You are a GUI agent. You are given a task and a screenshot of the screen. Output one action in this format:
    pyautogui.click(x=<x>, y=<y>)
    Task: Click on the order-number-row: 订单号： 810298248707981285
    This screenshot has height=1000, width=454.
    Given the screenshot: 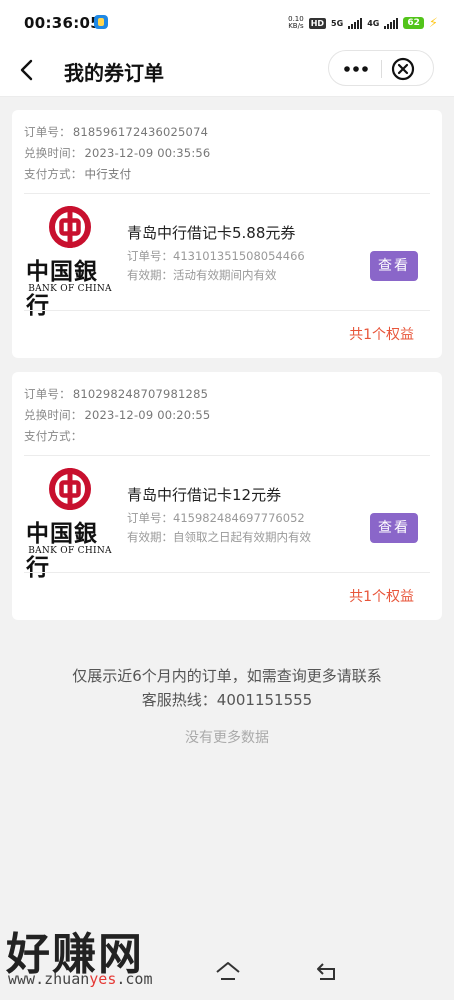 What is the action you would take?
    pyautogui.click(x=116, y=394)
    